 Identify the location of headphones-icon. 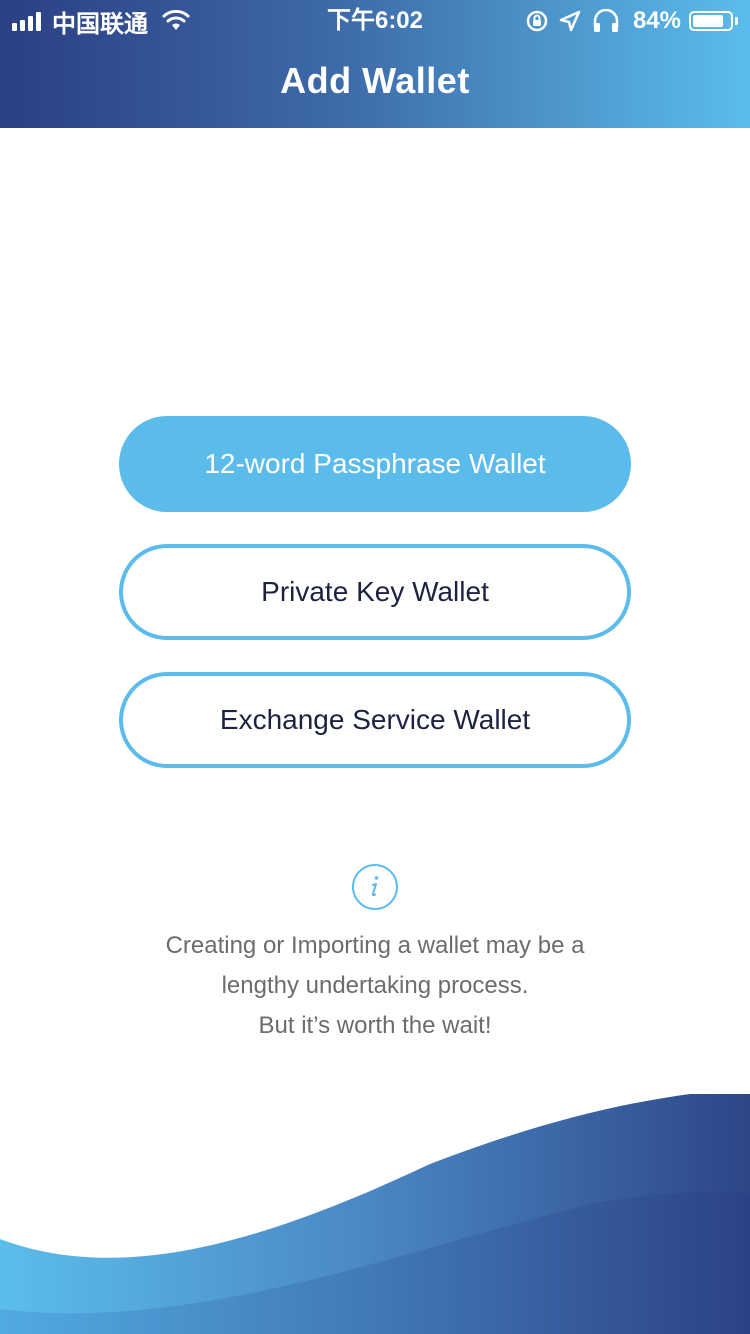
(606, 21).